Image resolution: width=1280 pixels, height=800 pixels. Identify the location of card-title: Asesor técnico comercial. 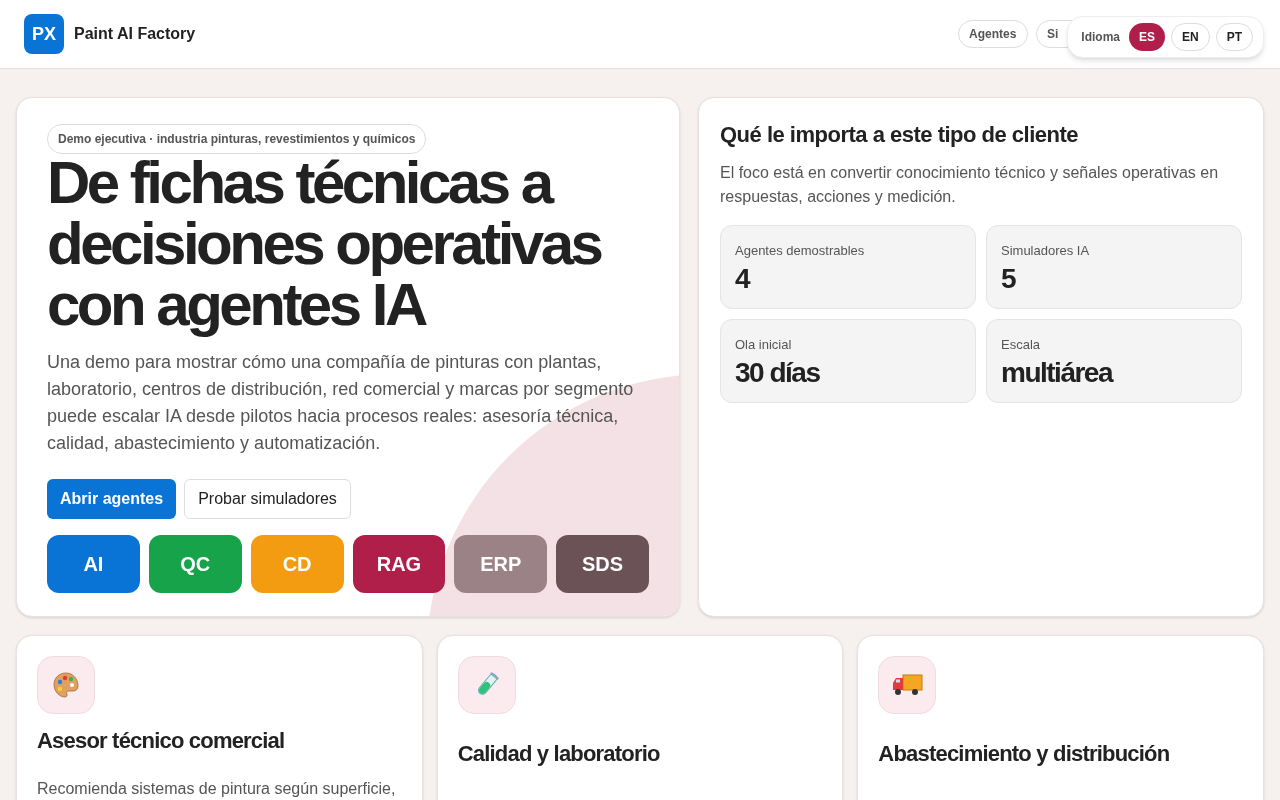
(161, 741).